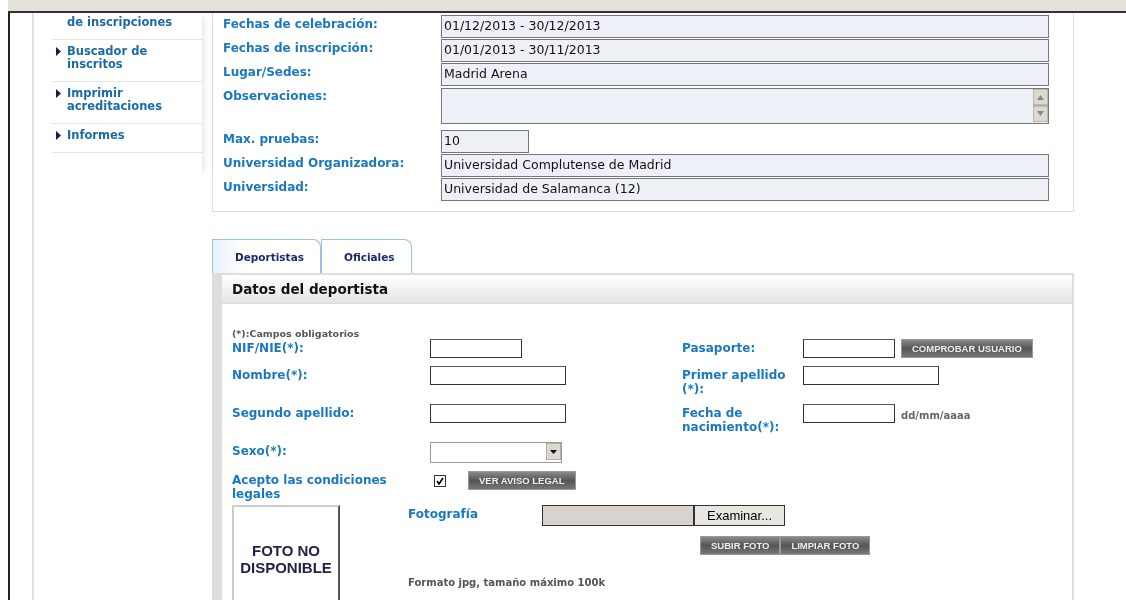  I want to click on select-field, so click(496, 452).